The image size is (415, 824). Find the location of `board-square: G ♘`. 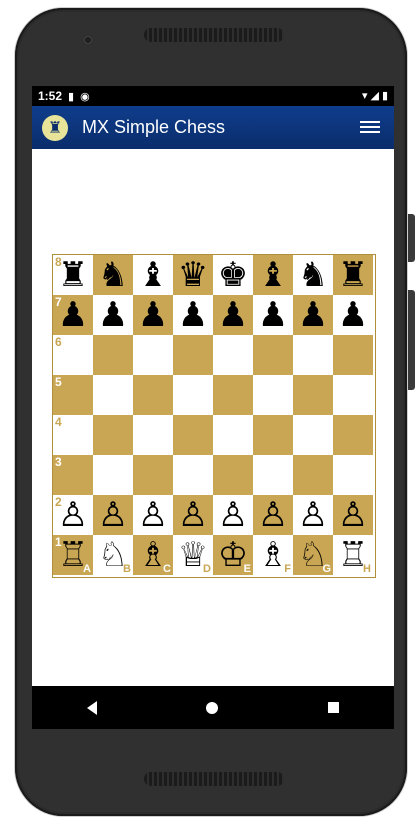

board-square: G ♘ is located at coordinates (313, 555).